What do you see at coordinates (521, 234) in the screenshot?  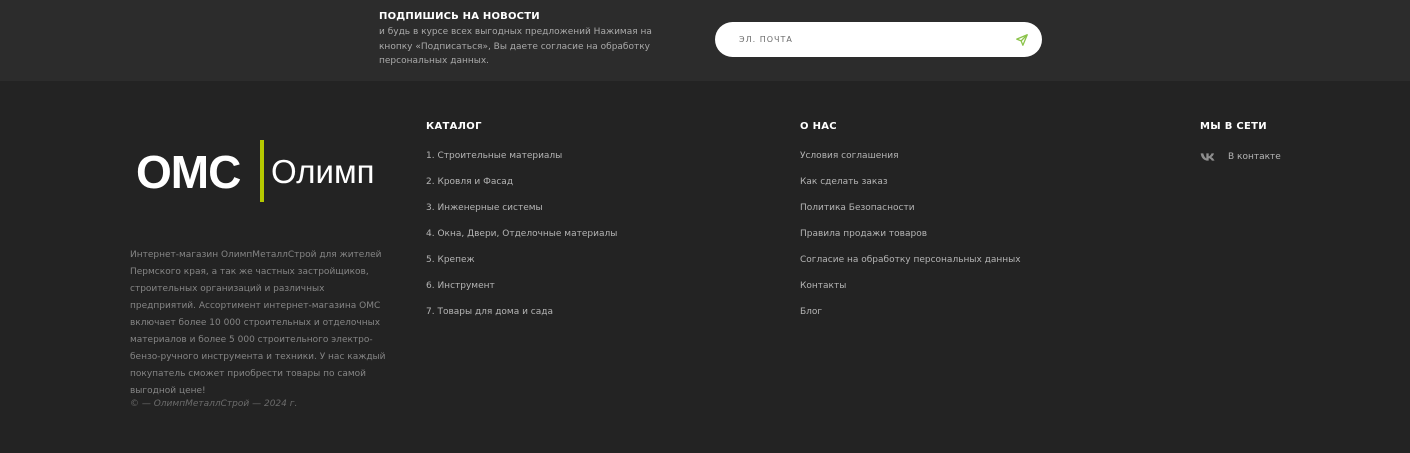 I see `catalog-link-windows-doors: 4. Окна, Двери, Отделочные материалы` at bounding box center [521, 234].